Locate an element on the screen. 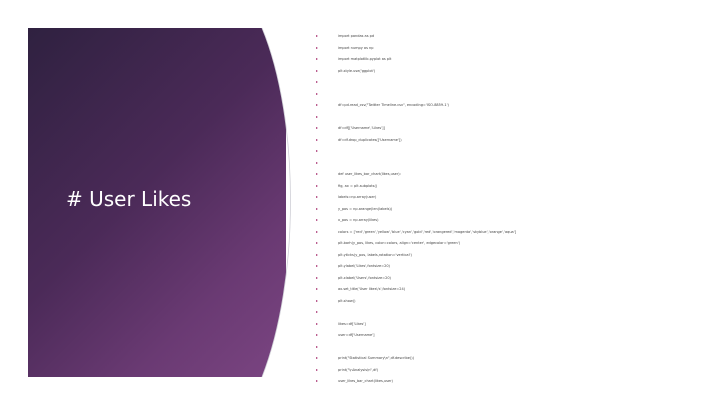  code-line: y_pos = np.arange(len(labels)) is located at coordinates (511, 210).